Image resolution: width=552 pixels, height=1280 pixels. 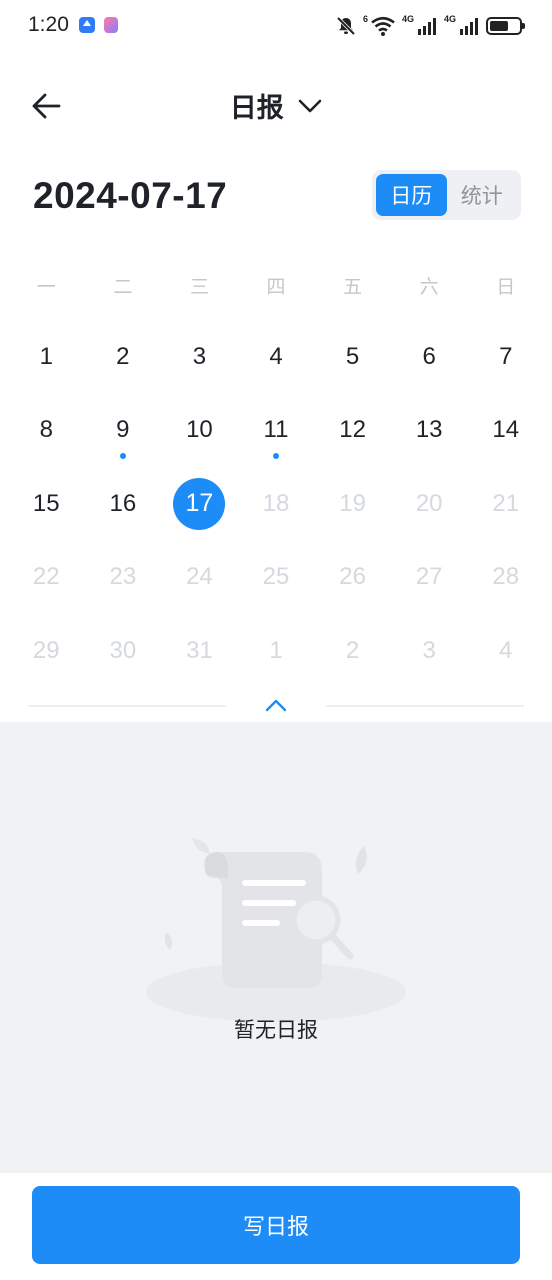 I want to click on calendar-day: 16, so click(x=123, y=504).